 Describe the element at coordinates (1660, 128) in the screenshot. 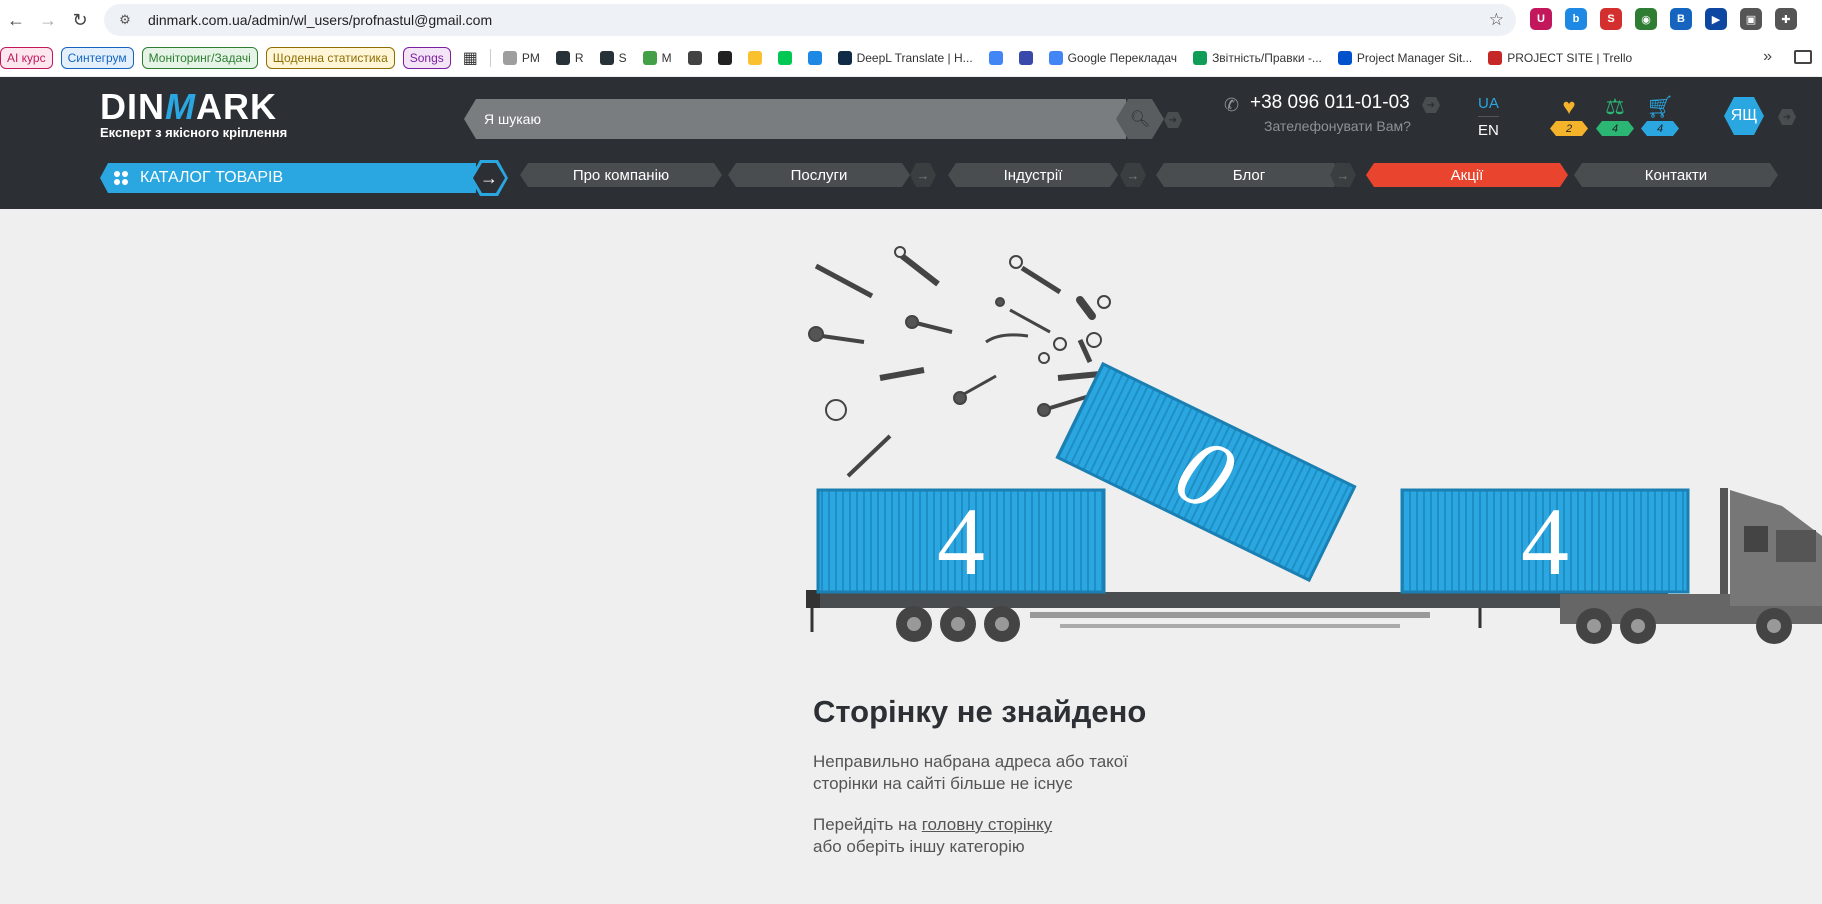

I see `cart-badge: 4` at that location.